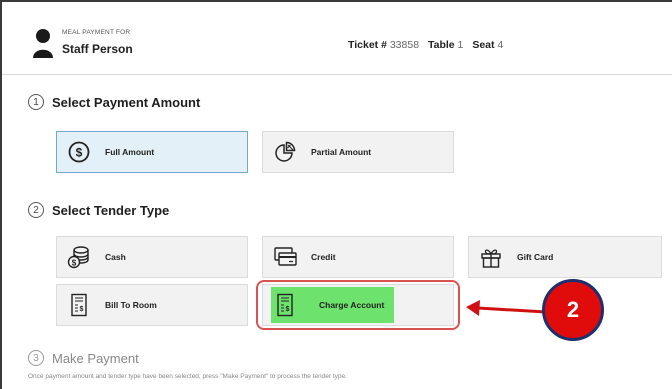  What do you see at coordinates (152, 257) in the screenshot?
I see `cash-button: $ Cash` at bounding box center [152, 257].